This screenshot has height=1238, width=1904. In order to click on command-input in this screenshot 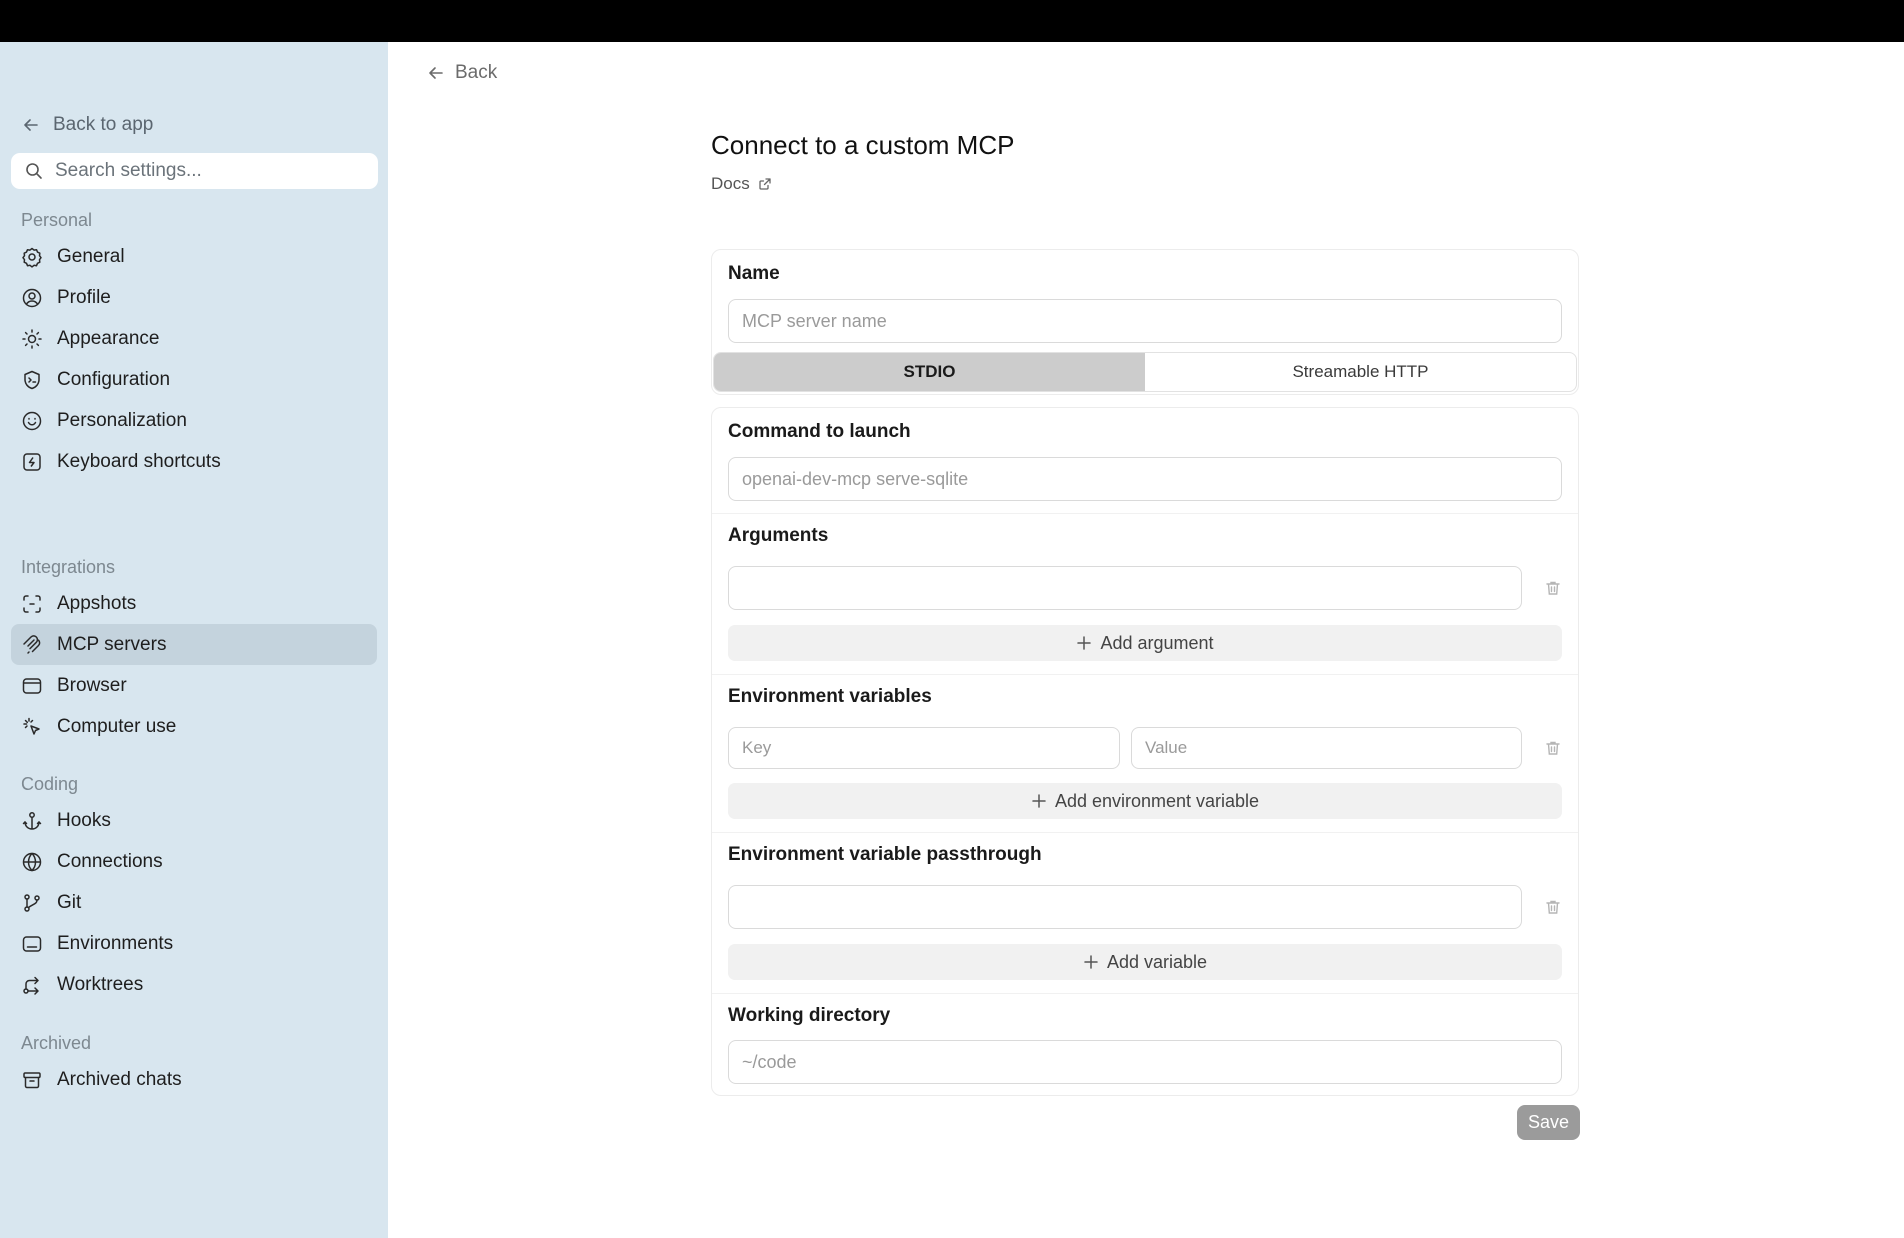, I will do `click(1145, 479)`.